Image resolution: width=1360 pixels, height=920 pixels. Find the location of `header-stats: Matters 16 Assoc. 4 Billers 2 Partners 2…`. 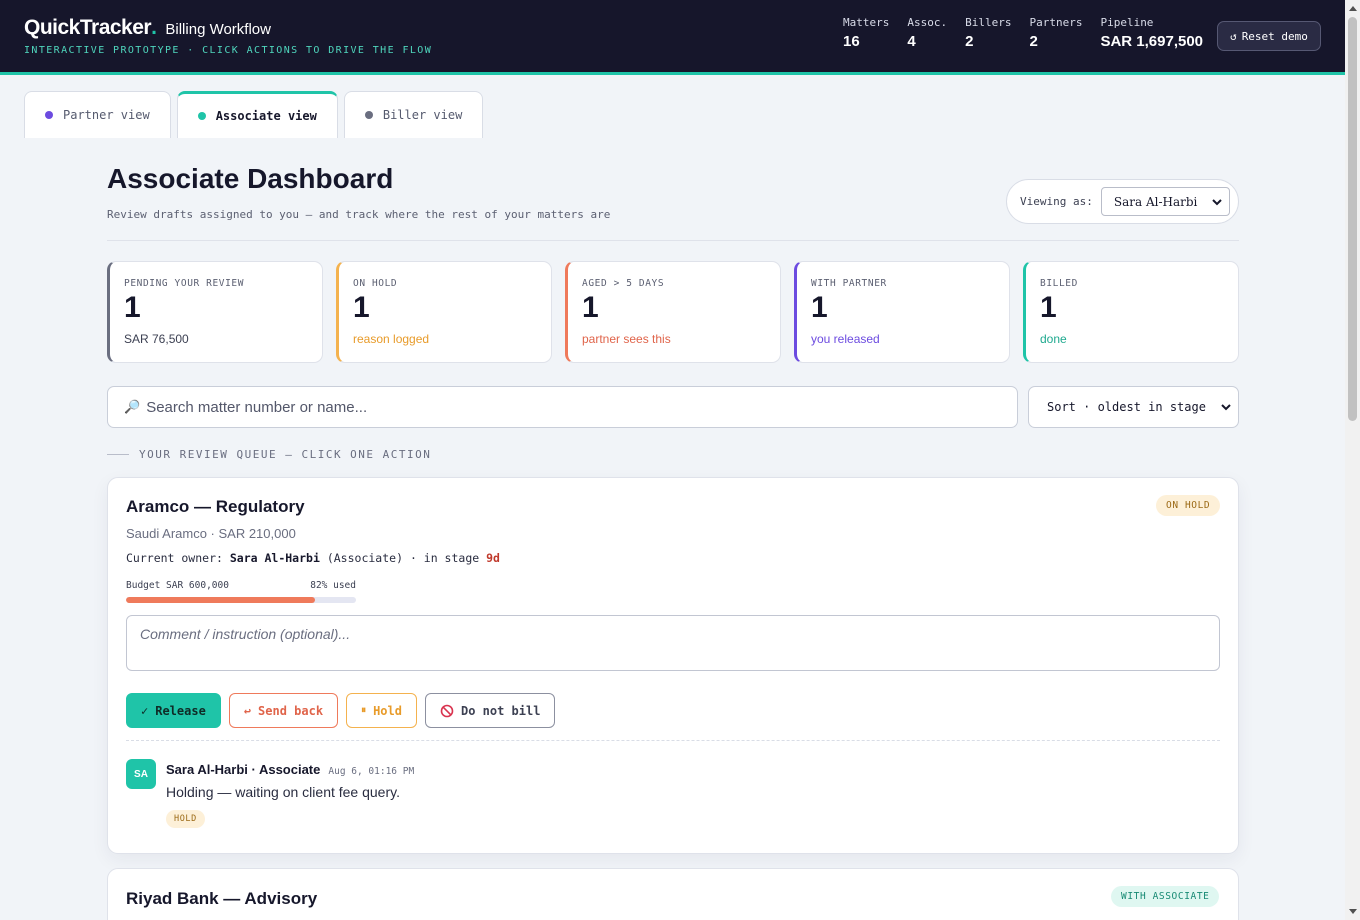

header-stats: Matters 16 Assoc. 4 Billers 2 Partners 2… is located at coordinates (1032, 33).